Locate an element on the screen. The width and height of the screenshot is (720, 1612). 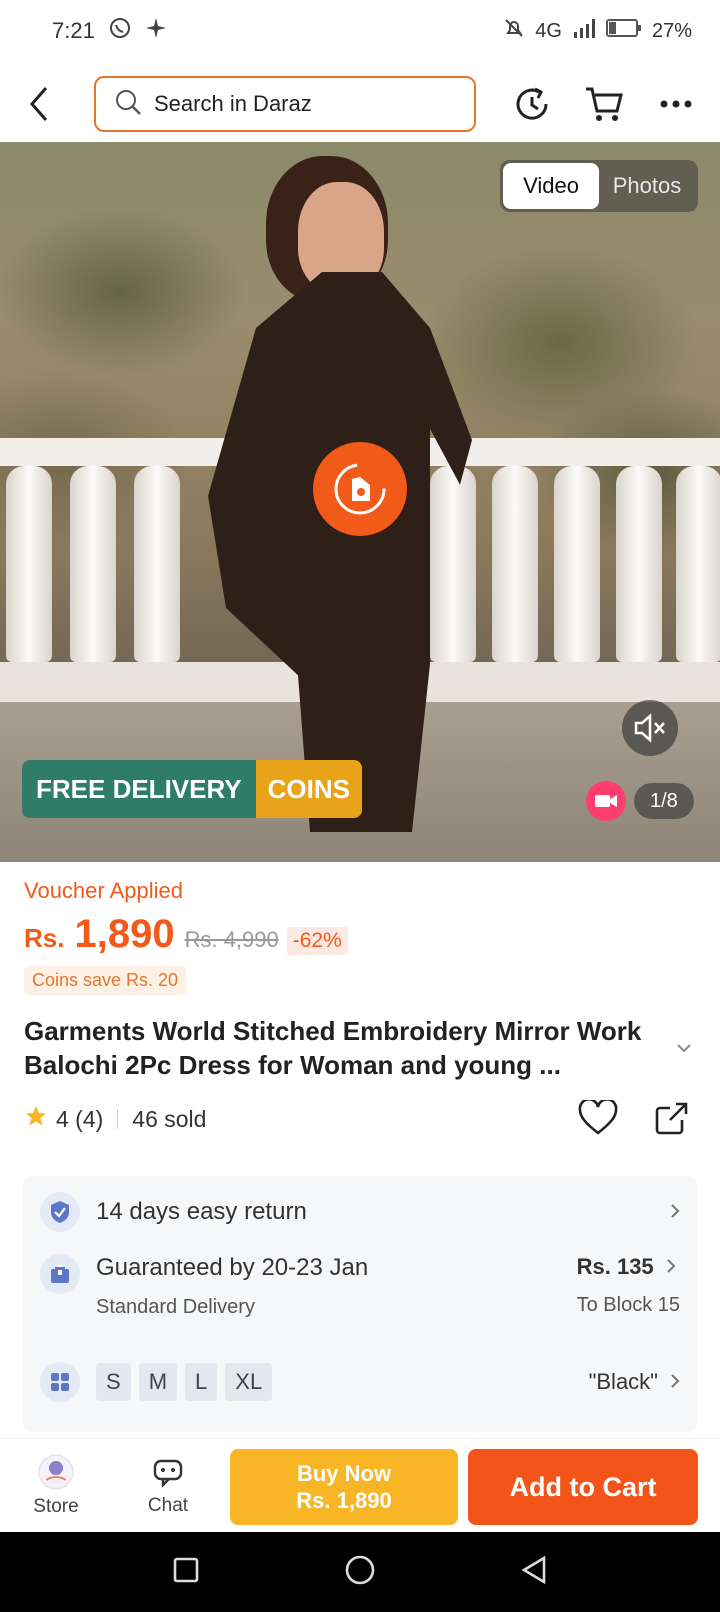
more-button is located at coordinates (676, 104).